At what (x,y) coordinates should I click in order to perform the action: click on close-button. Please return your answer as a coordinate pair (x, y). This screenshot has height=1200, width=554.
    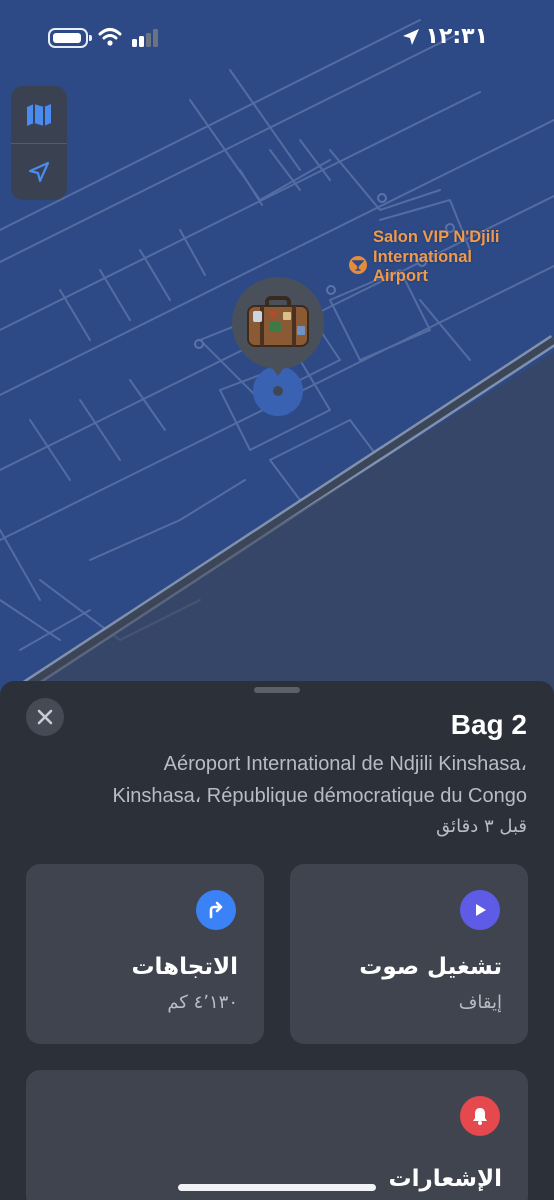
    Looking at the image, I should click on (45, 717).